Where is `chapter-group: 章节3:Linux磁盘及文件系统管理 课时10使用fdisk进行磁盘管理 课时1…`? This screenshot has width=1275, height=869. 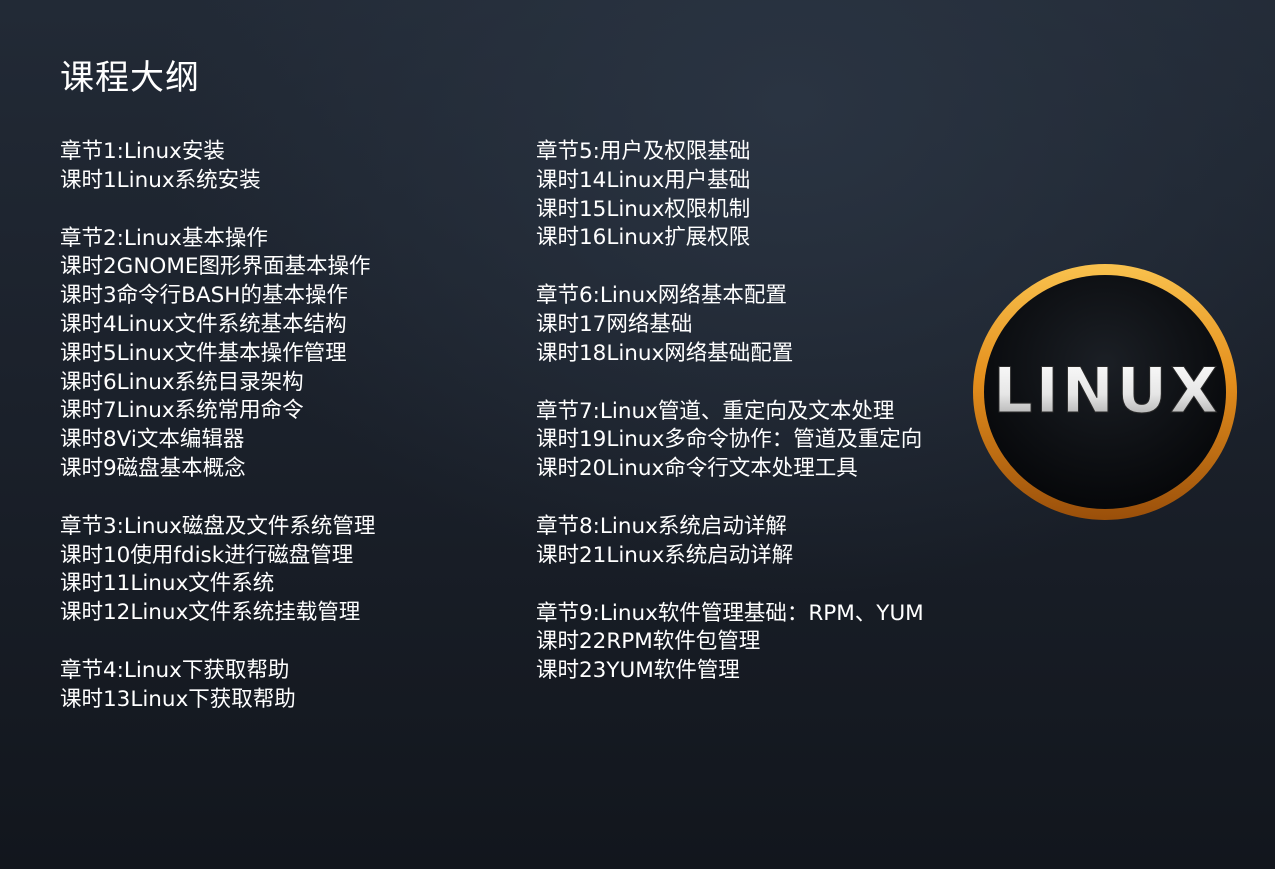
chapter-group: 章节3:Linux磁盘及文件系统管理 课时10使用fdisk进行磁盘管理 课时1… is located at coordinates (290, 570).